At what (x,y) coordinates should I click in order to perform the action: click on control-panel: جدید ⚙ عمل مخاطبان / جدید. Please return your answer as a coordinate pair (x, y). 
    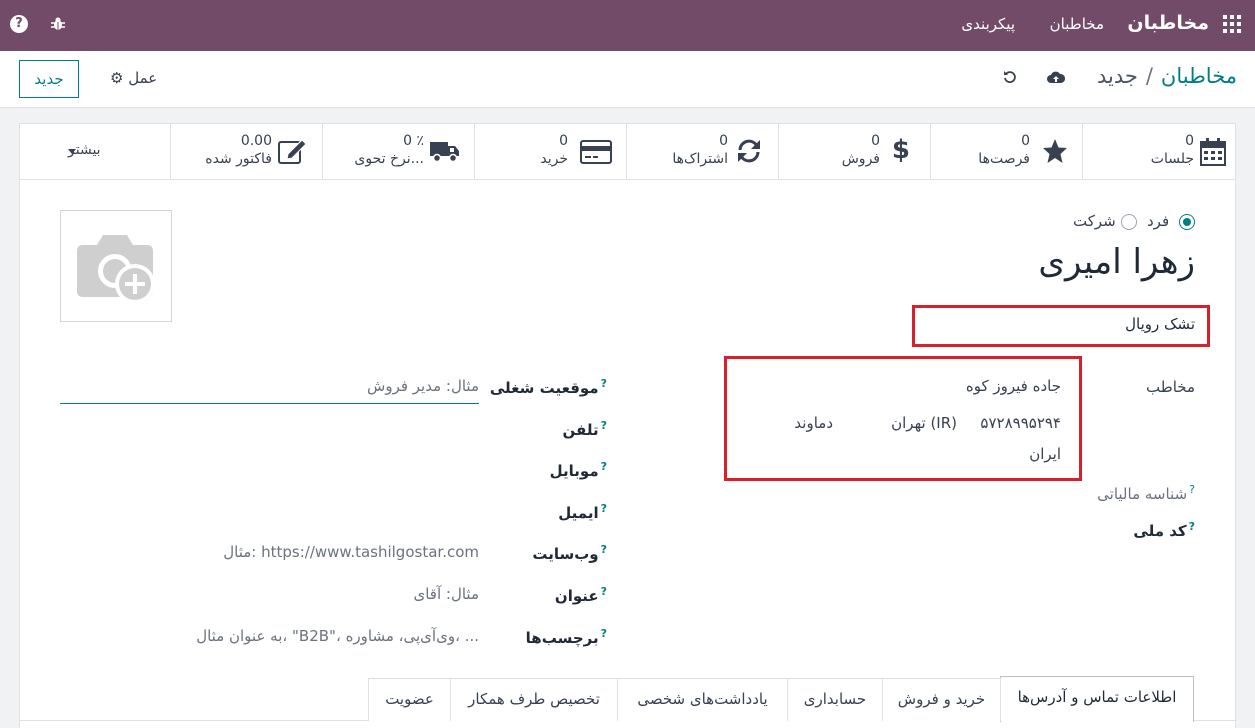
    Looking at the image, I should click on (627, 79).